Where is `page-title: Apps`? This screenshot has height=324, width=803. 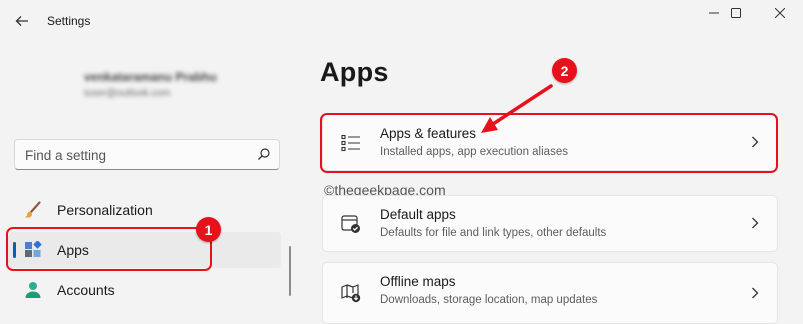 page-title: Apps is located at coordinates (354, 72).